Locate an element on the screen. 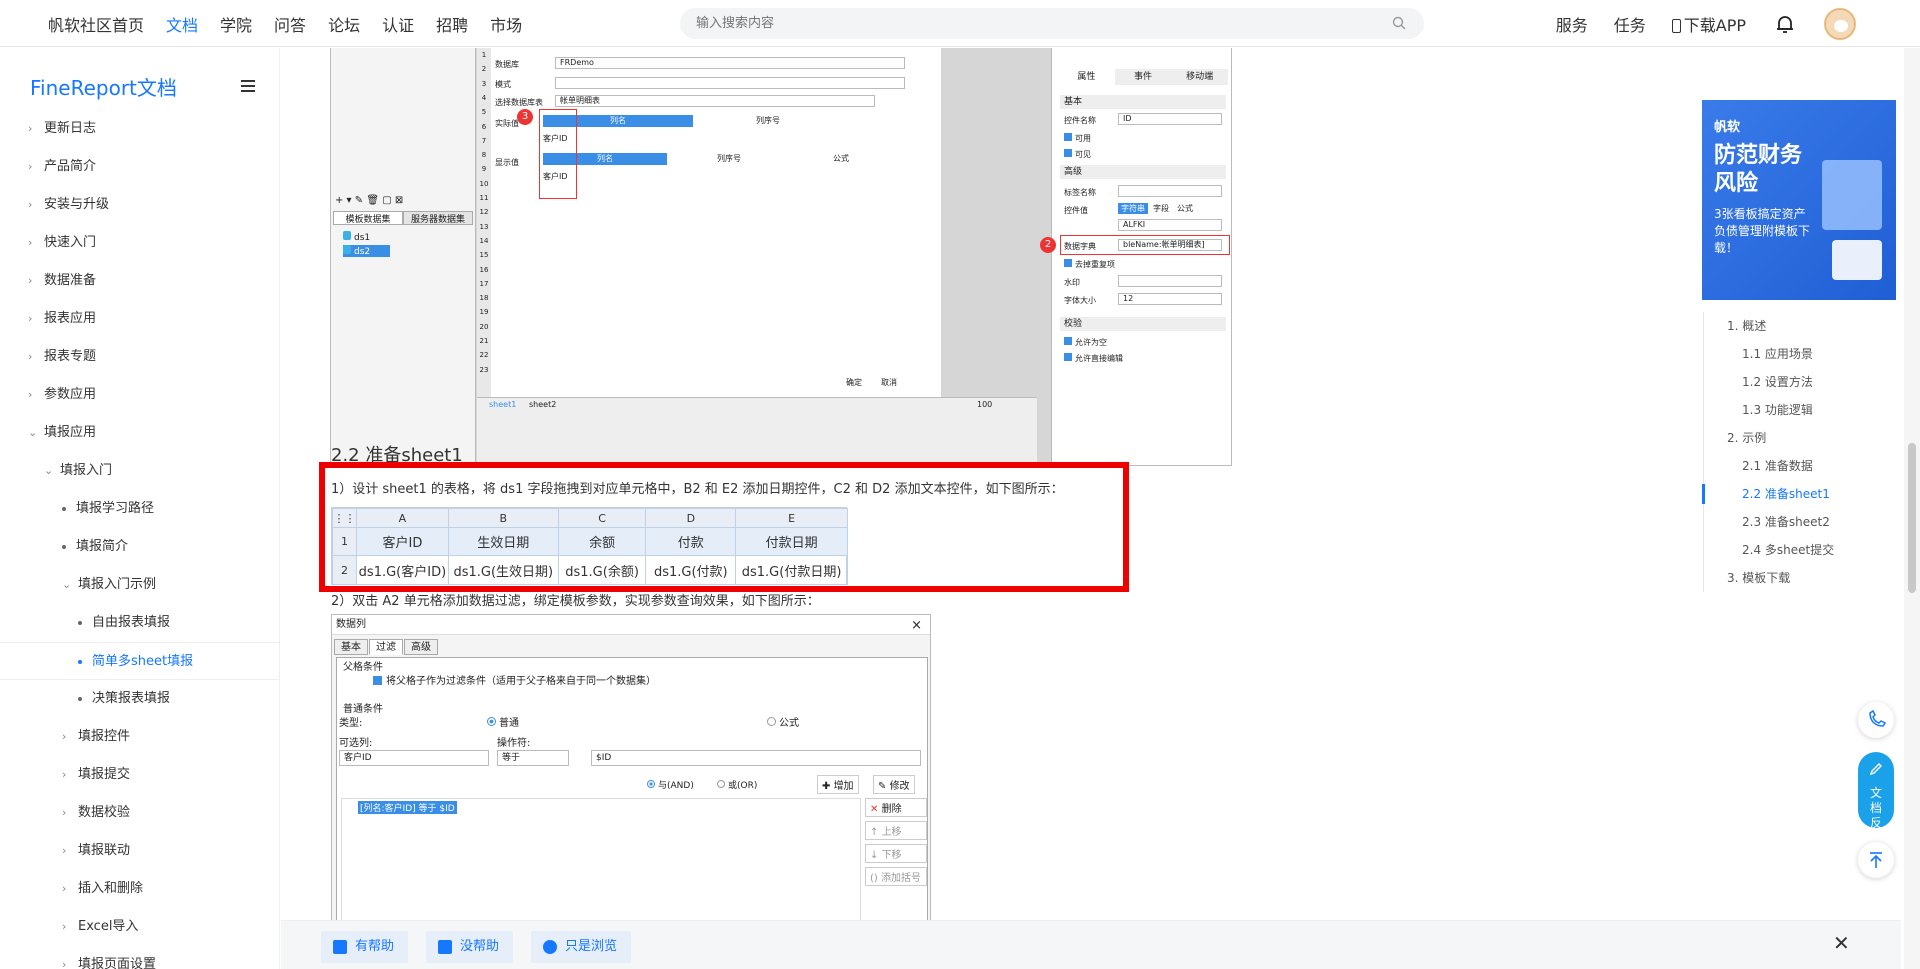 Image resolution: width=1920 pixels, height=969 pixels. tab-sheet2: sheet2 is located at coordinates (542, 404).